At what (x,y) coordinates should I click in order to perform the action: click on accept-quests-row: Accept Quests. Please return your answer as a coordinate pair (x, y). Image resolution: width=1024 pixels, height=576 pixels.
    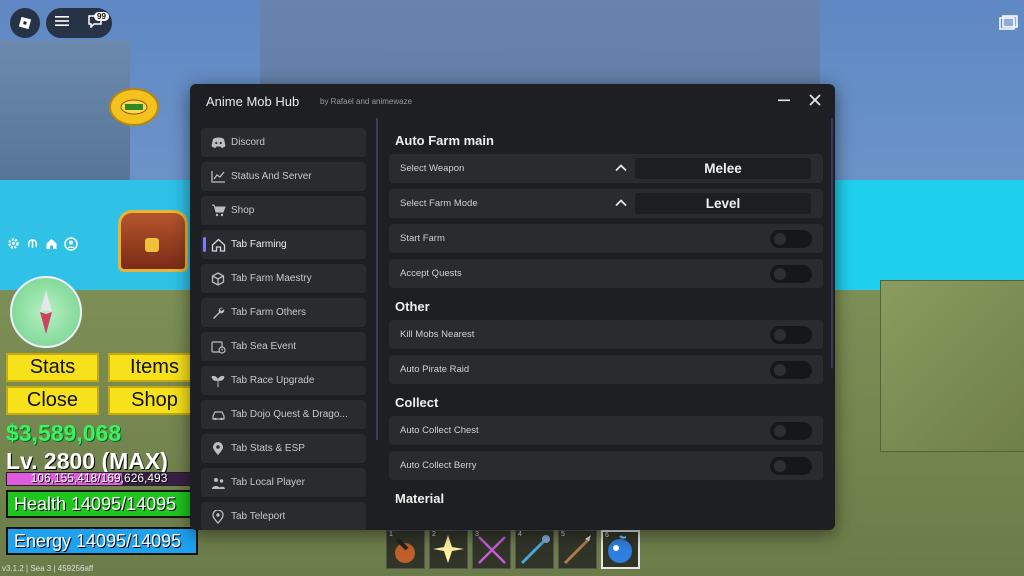
    Looking at the image, I should click on (606, 273).